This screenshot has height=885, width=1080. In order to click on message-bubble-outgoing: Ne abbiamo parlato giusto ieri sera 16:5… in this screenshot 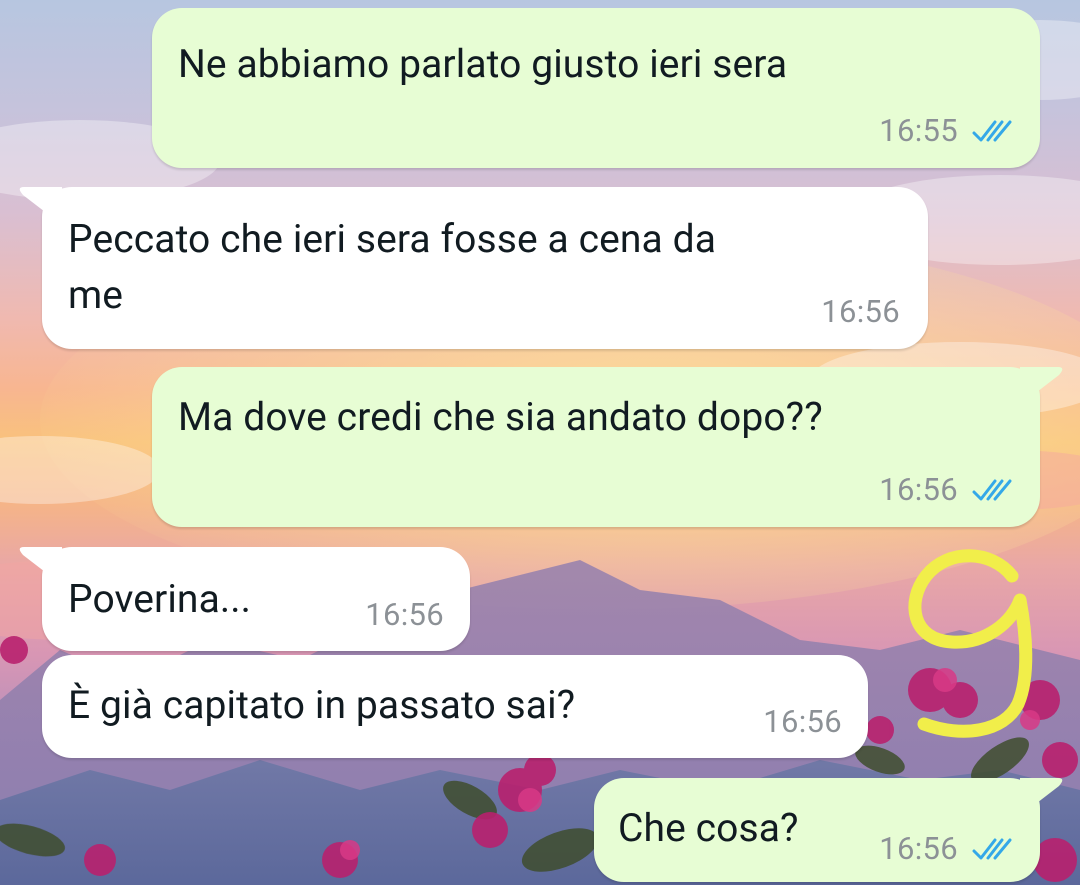, I will do `click(596, 88)`.